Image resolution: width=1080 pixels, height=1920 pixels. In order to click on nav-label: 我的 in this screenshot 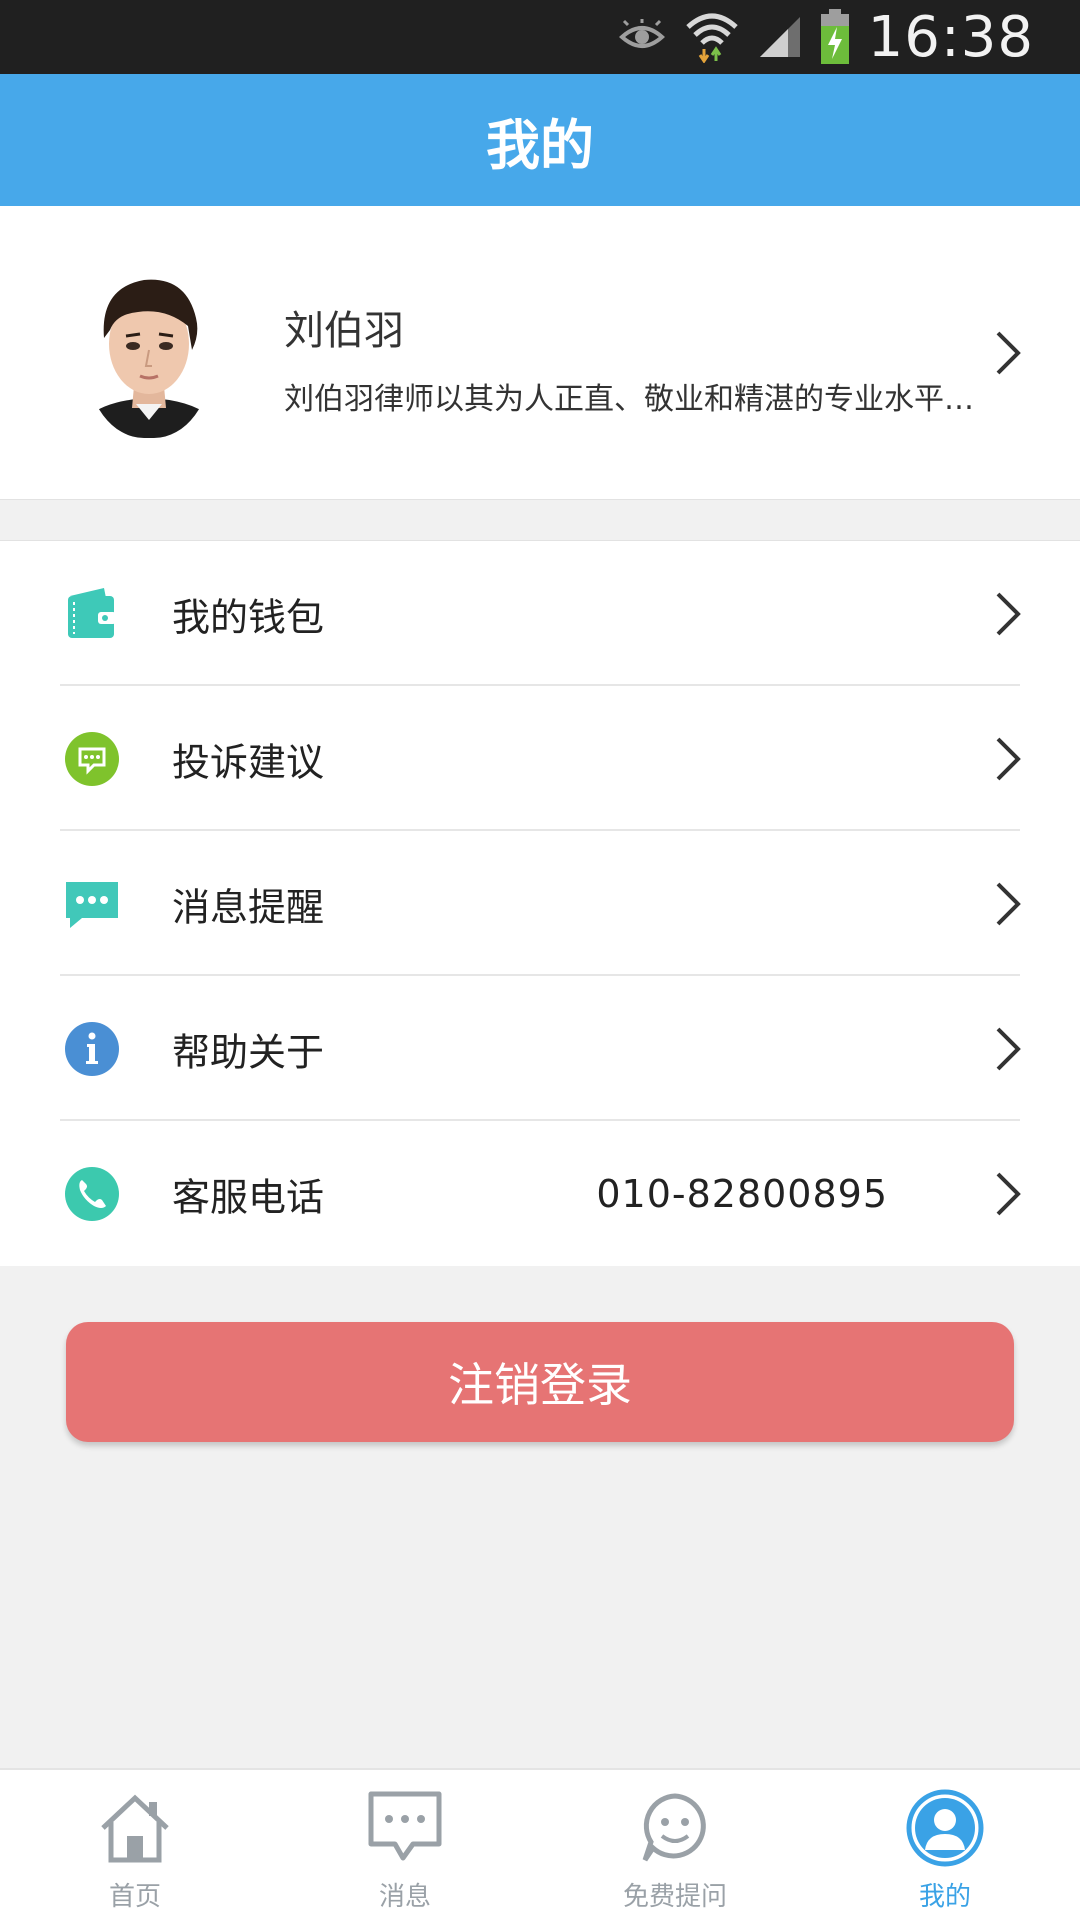, I will do `click(944, 1897)`.